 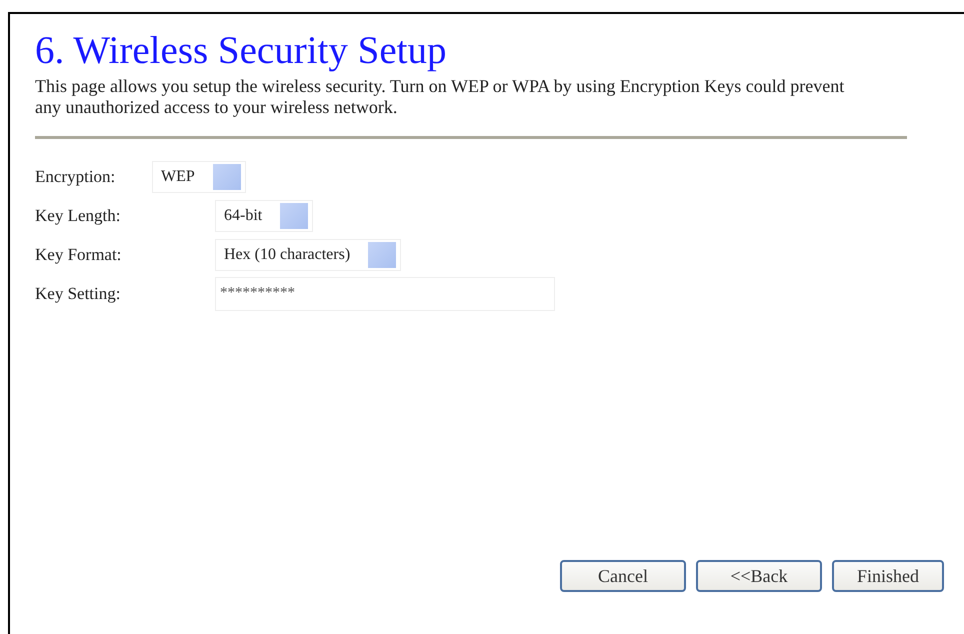 What do you see at coordinates (623, 576) in the screenshot?
I see `wizard-button: Cancel` at bounding box center [623, 576].